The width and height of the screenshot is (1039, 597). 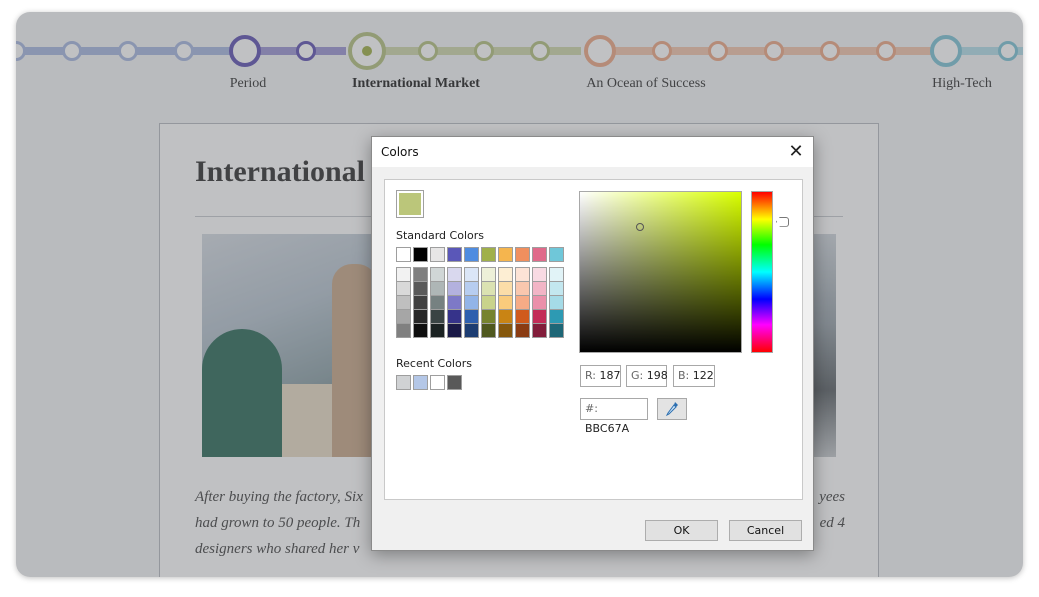 What do you see at coordinates (765, 530) in the screenshot?
I see `cancel-button: Cancel` at bounding box center [765, 530].